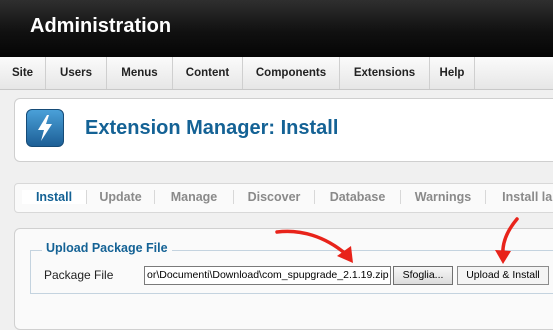 The image size is (553, 330). What do you see at coordinates (503, 257) in the screenshot?
I see `arrow-head-install-button` at bounding box center [503, 257].